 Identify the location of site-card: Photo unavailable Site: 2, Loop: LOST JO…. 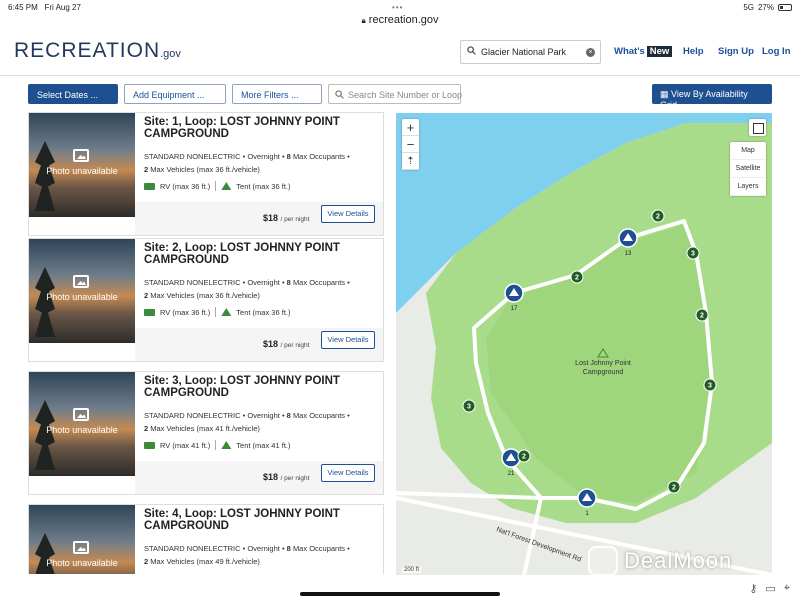
(206, 300).